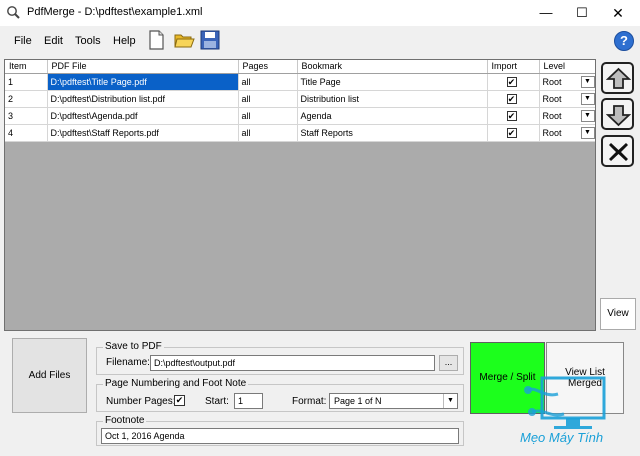 The height and width of the screenshot is (456, 640). I want to click on move-up-button, so click(617, 78).